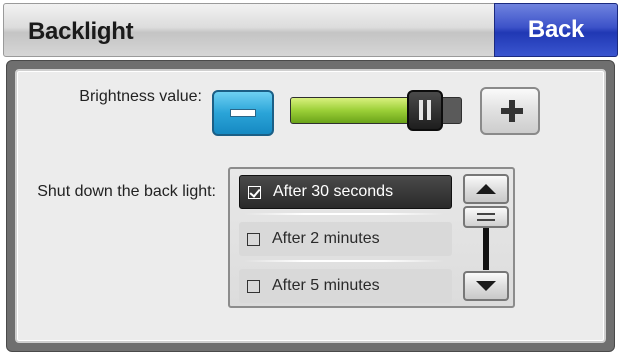 The width and height of the screenshot is (621, 359). I want to click on brightness-slider-thumb, so click(424, 110).